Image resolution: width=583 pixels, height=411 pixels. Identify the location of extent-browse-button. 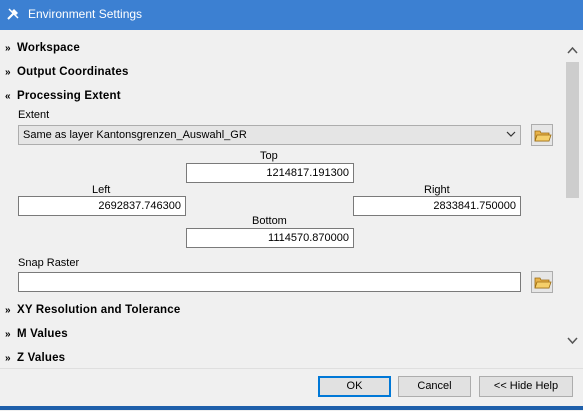
(542, 135).